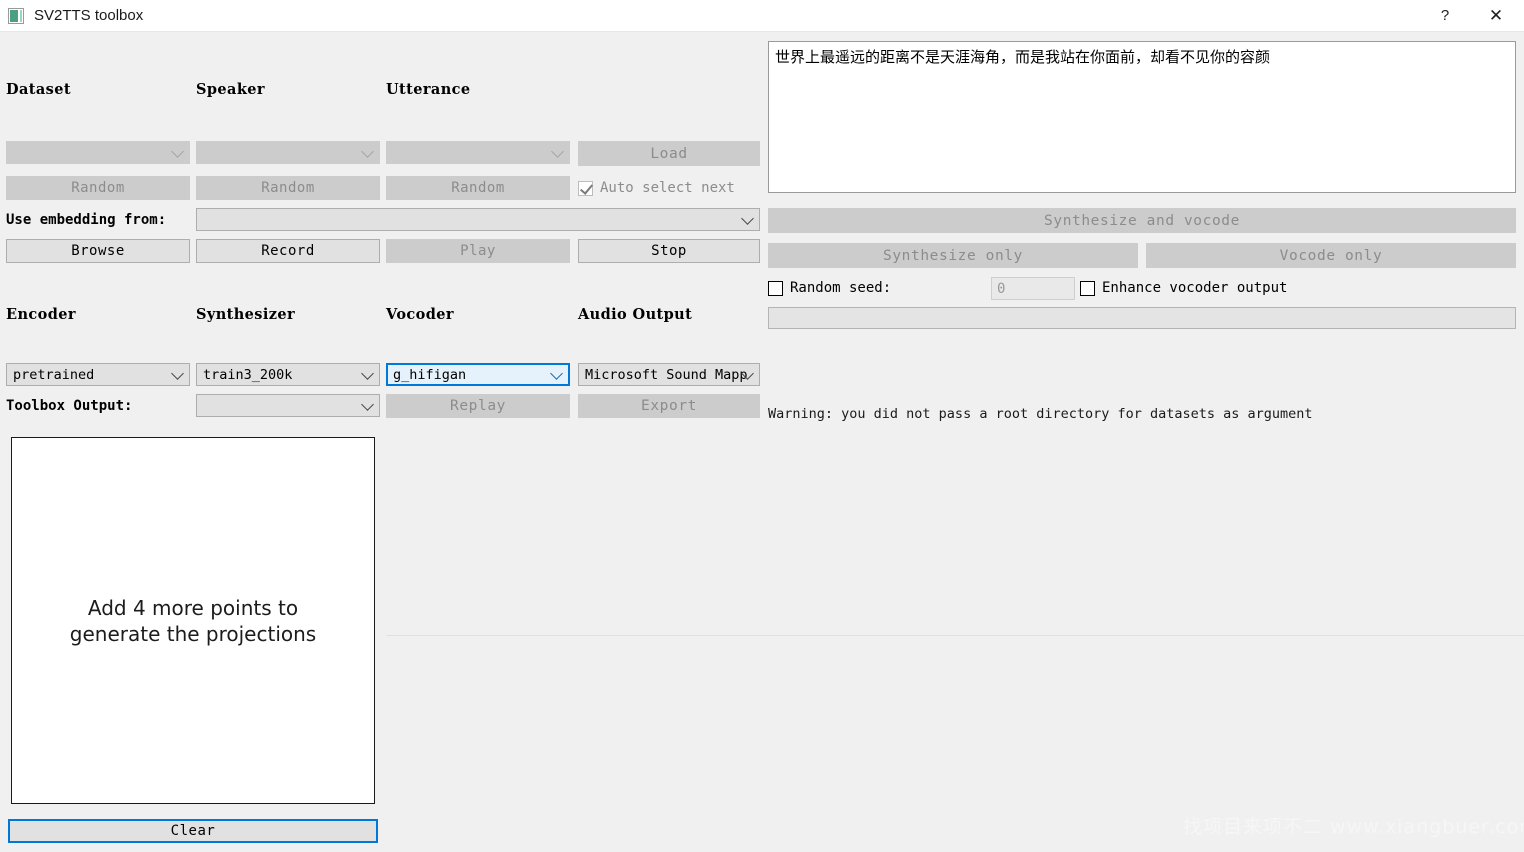 This screenshot has width=1524, height=852. I want to click on toolbox-output-label: Toolbox Output:, so click(69, 406).